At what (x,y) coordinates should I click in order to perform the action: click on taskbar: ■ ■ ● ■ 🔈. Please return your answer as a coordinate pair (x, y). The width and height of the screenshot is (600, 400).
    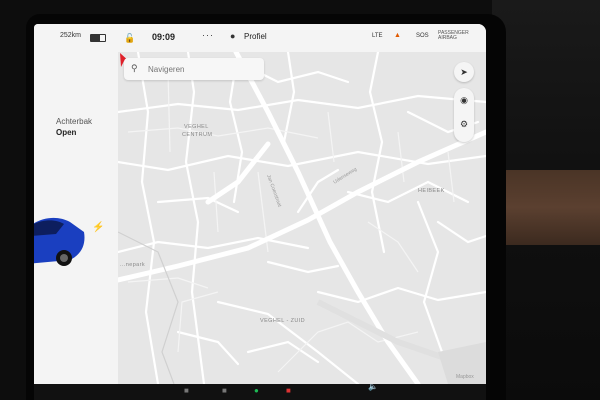
    Looking at the image, I should click on (260, 391).